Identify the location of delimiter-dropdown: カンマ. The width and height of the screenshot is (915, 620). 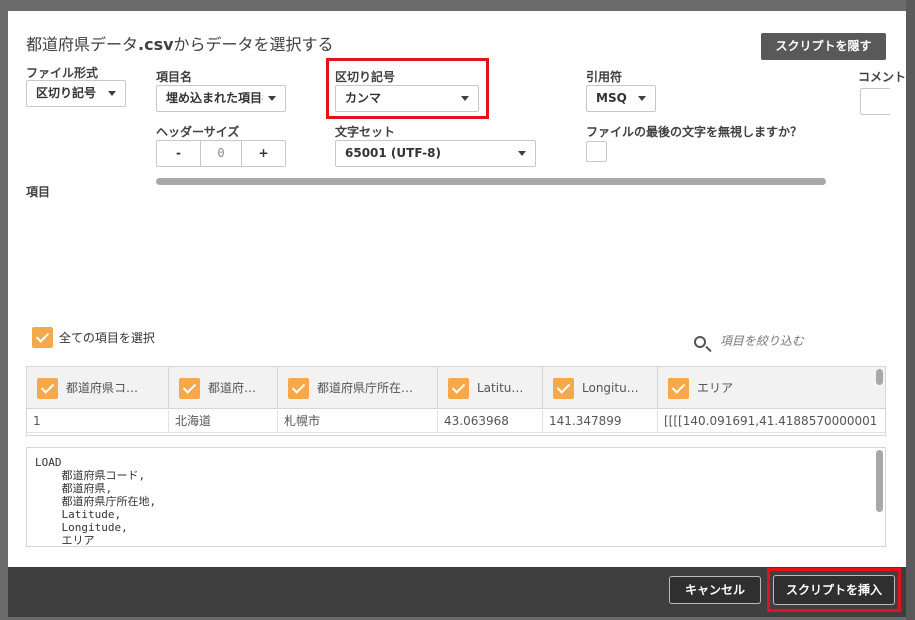
(407, 98).